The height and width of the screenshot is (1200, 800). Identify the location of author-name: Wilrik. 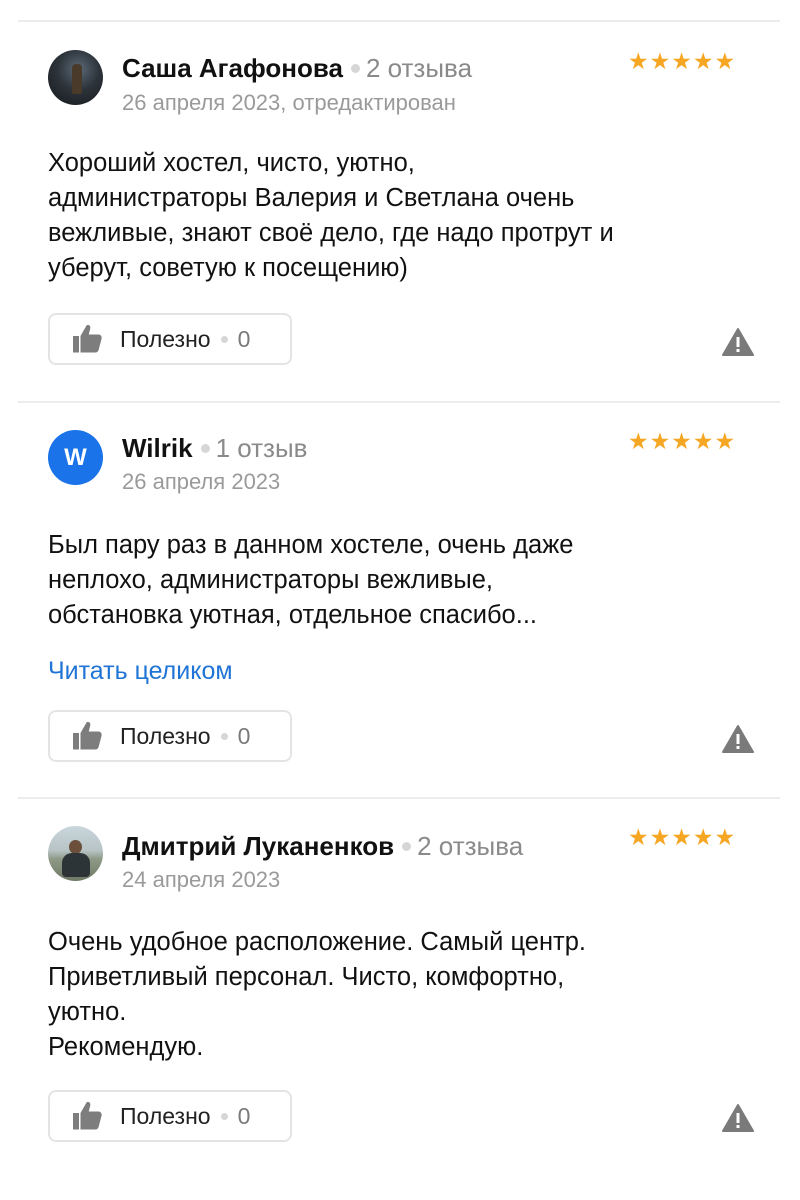
(157, 448).